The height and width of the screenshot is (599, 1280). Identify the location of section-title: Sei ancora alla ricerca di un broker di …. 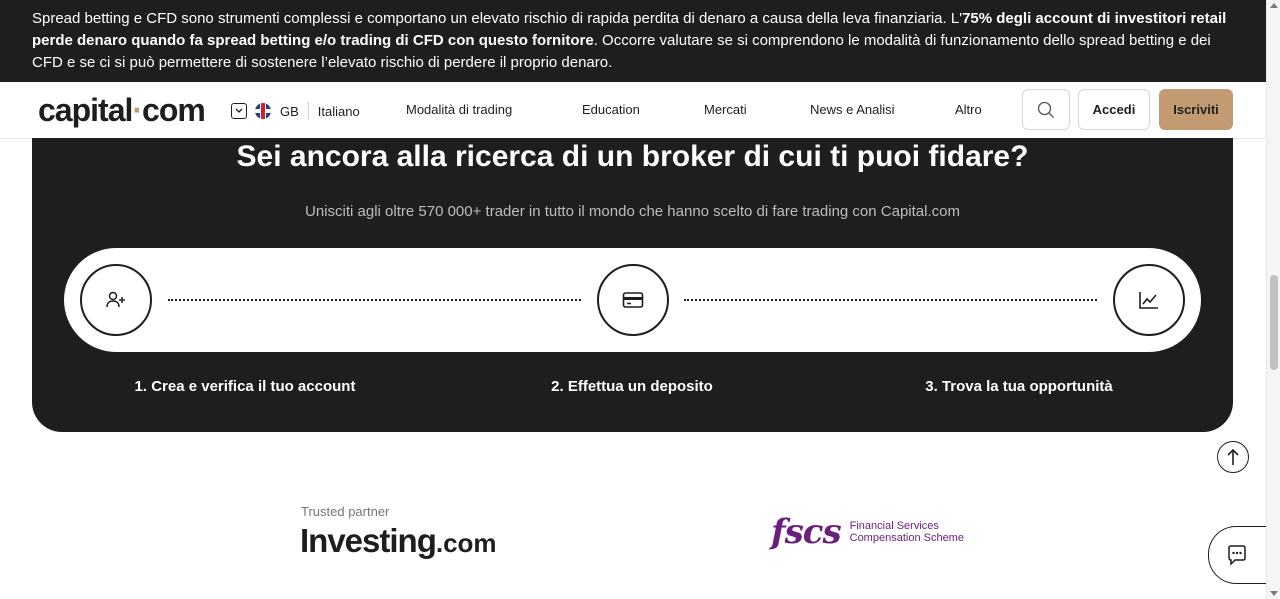
(632, 156).